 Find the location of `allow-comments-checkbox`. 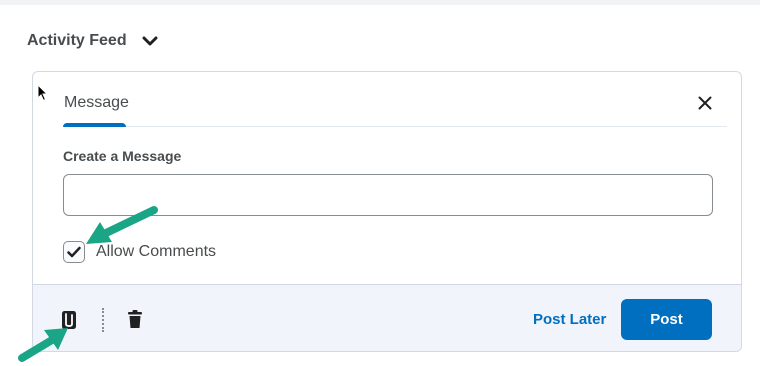

allow-comments-checkbox is located at coordinates (74, 252).